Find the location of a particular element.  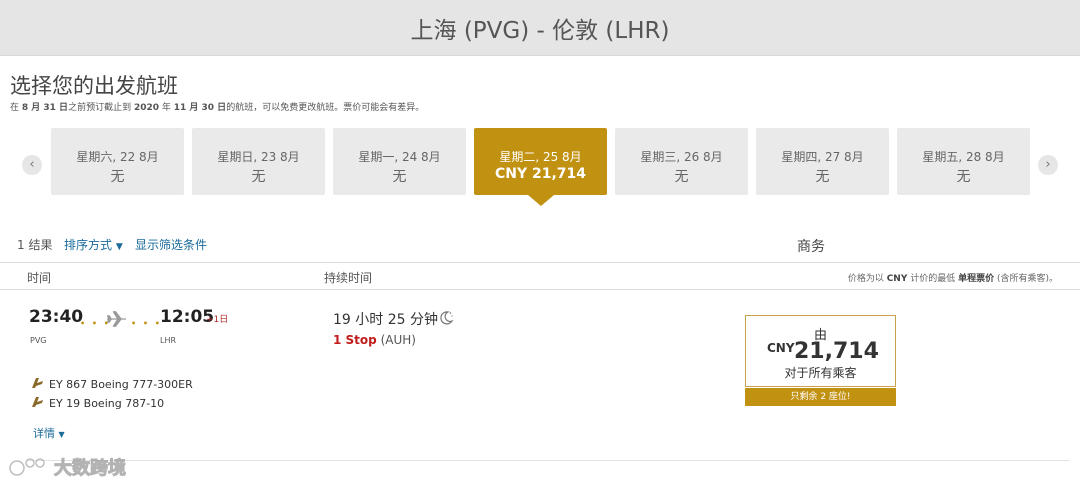

date-card-25-selected: 星期二, 25 8月 CNY 21,714 is located at coordinates (540, 161).